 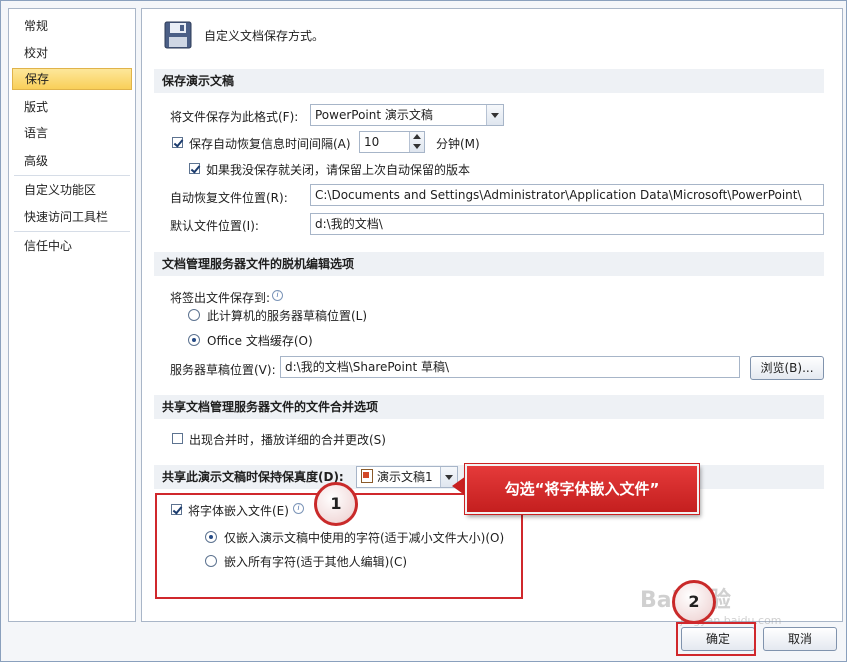 What do you see at coordinates (72, 79) in the screenshot?
I see `nav-item-save: 保存` at bounding box center [72, 79].